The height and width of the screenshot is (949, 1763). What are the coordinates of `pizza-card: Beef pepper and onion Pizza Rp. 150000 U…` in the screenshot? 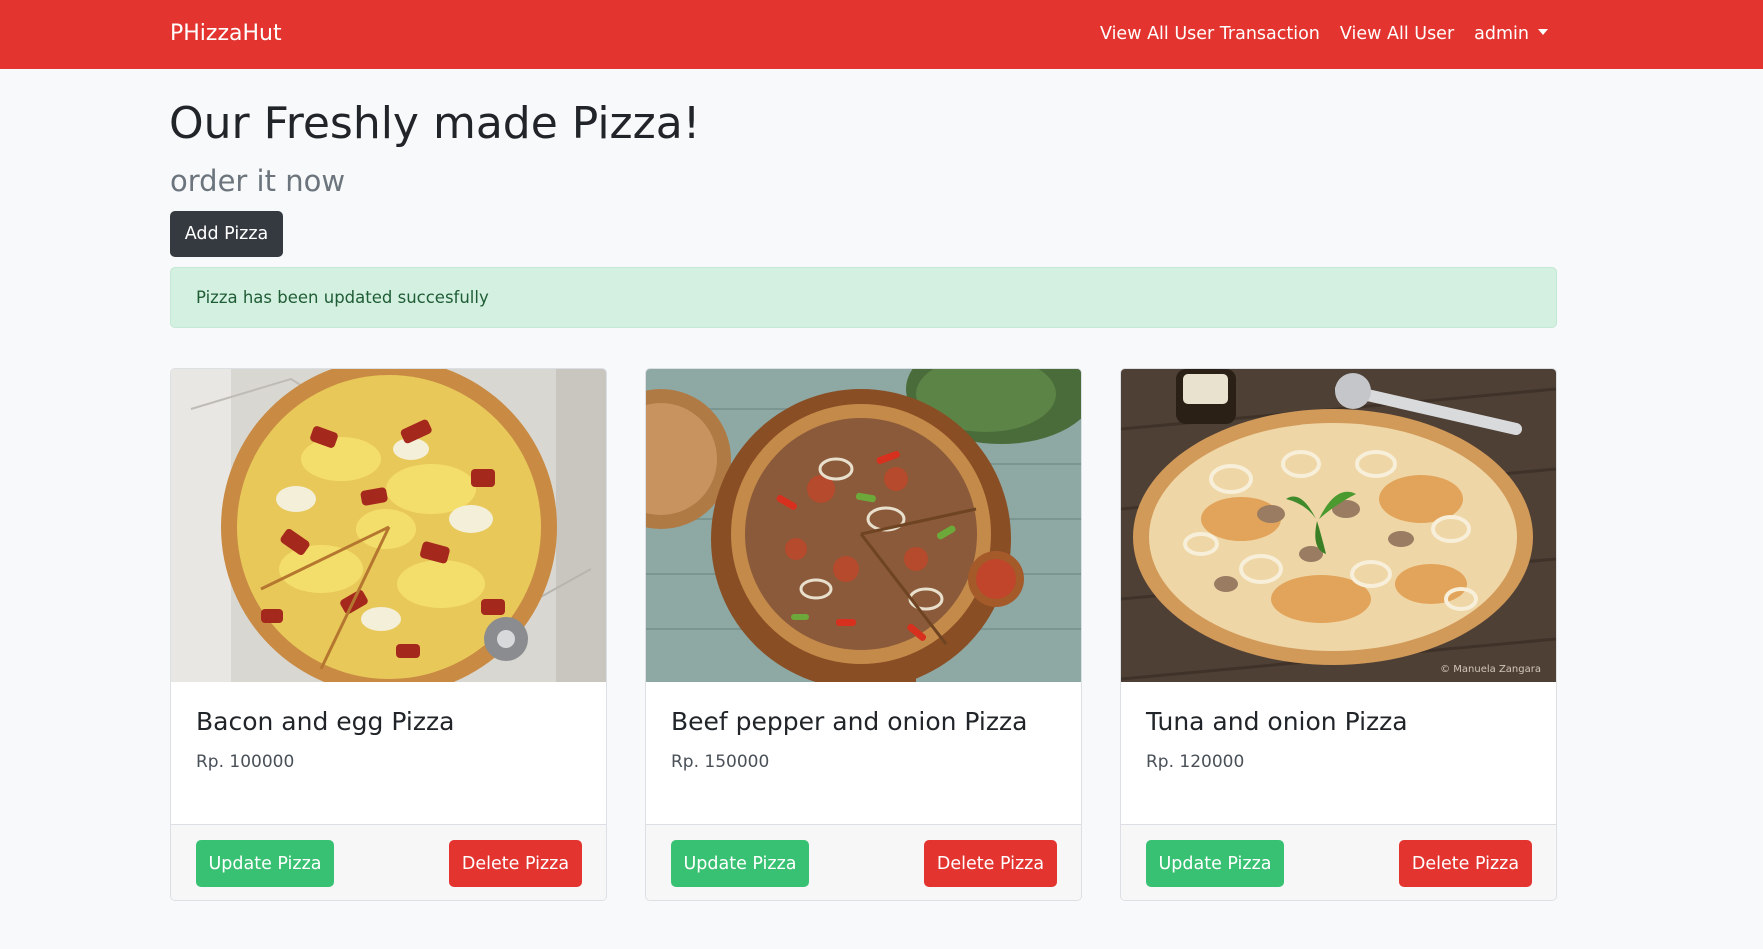 It's located at (863, 634).